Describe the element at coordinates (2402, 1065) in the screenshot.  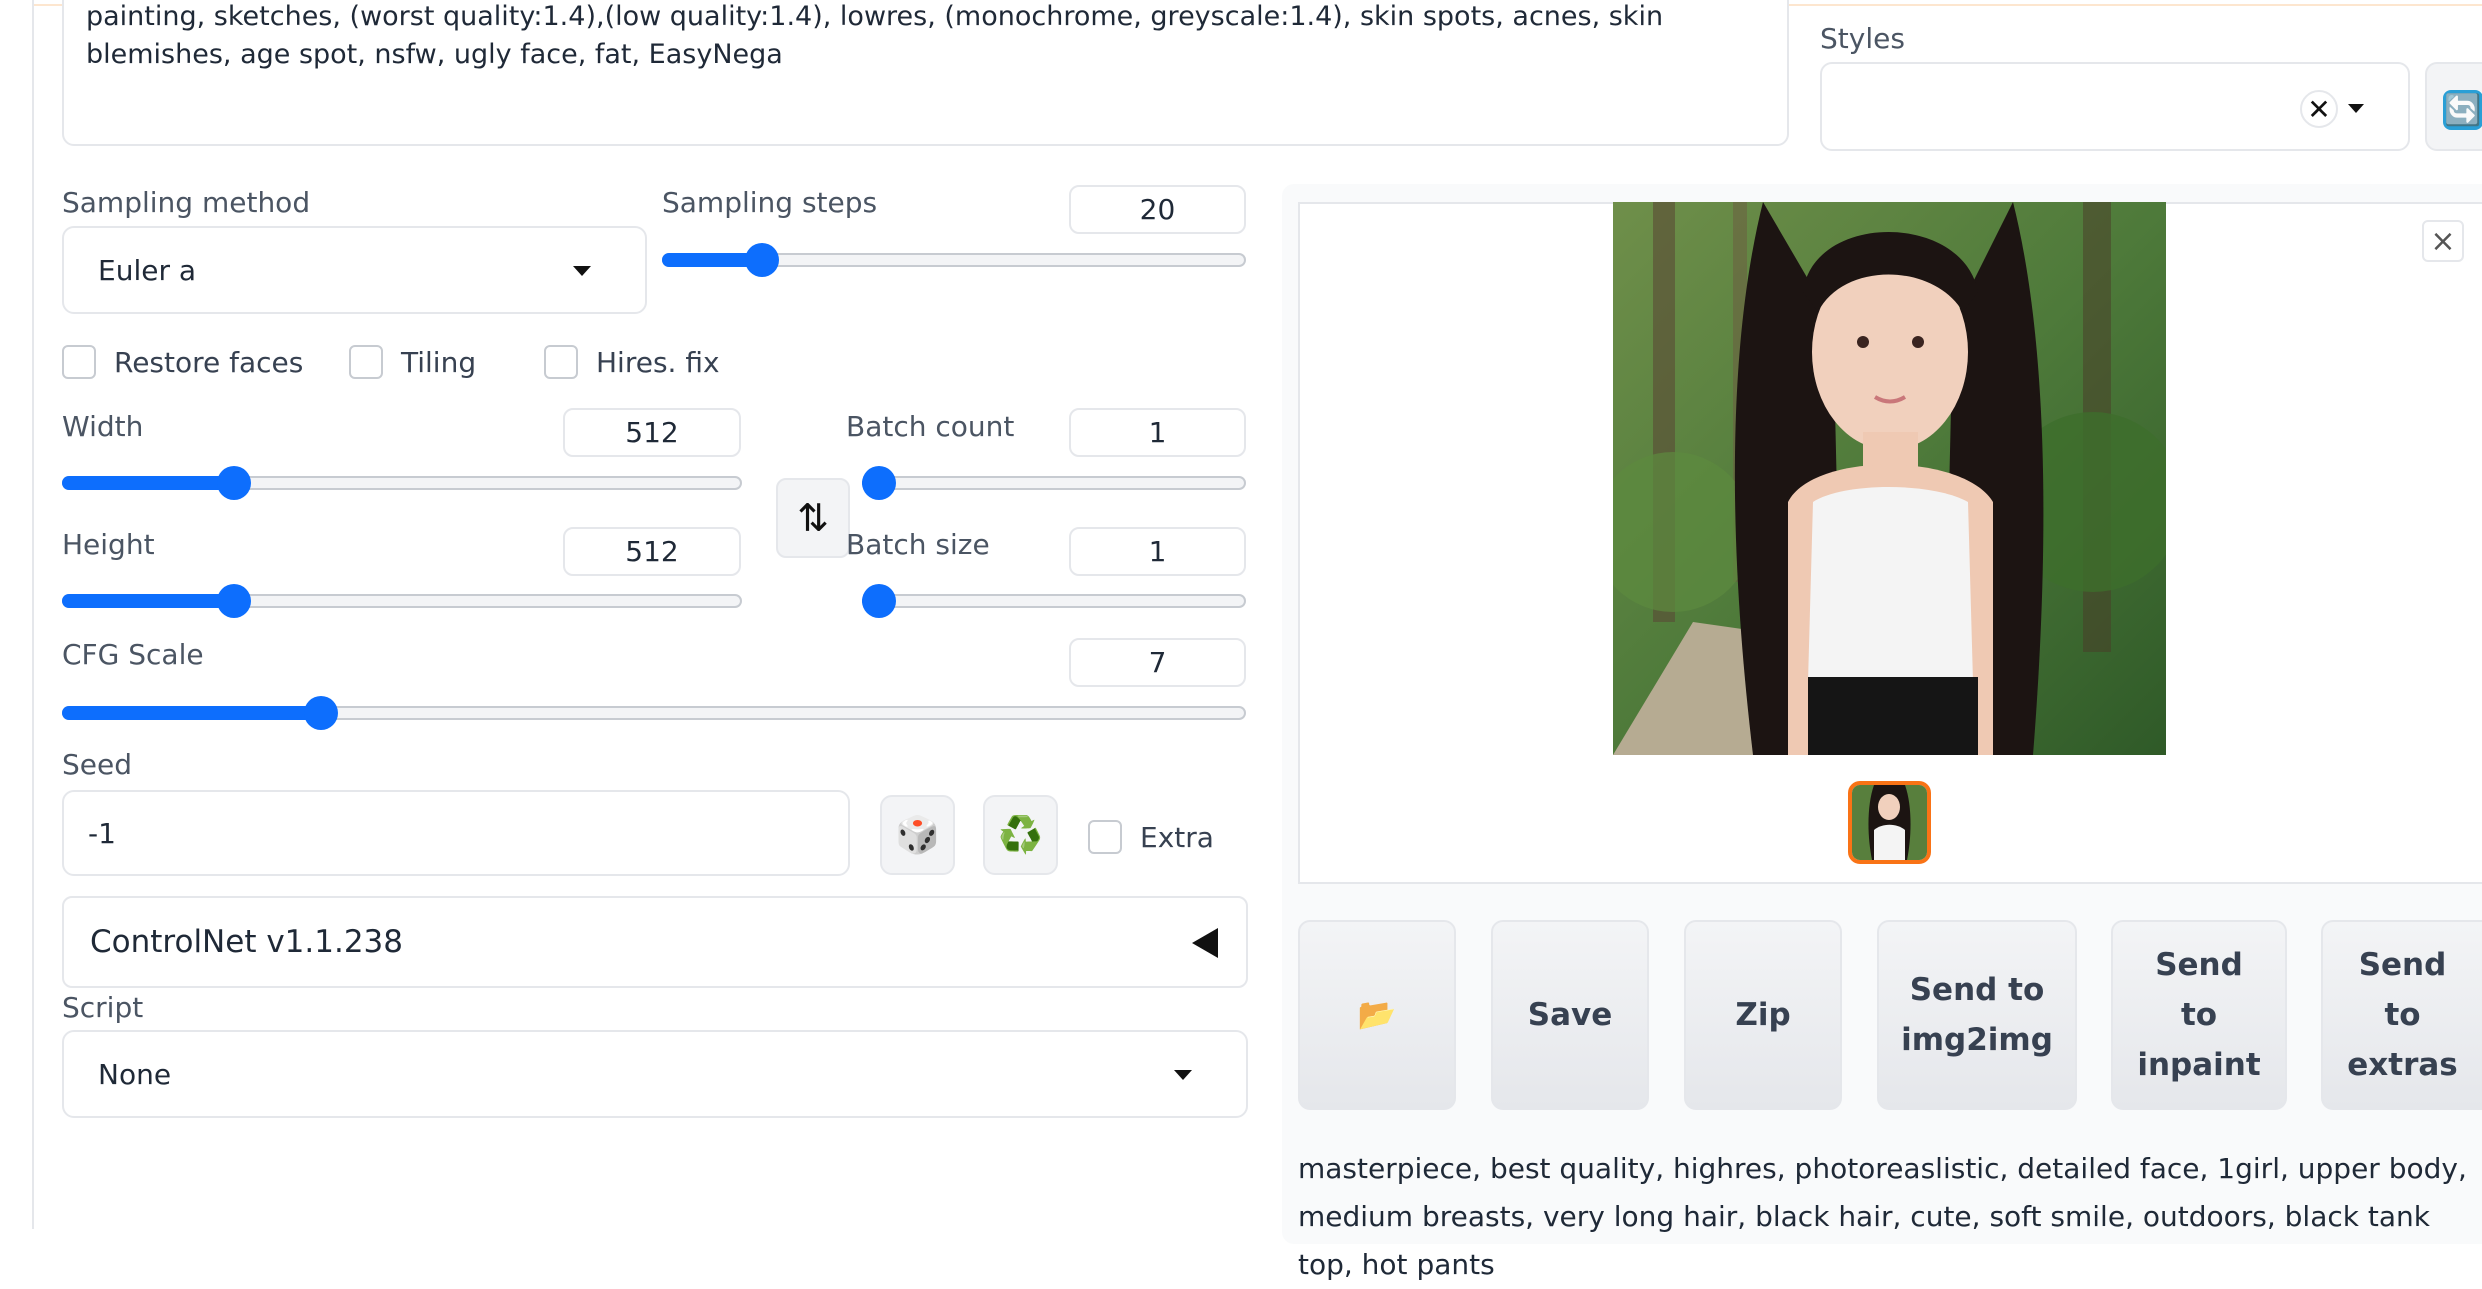
I see `send-extras-line3: extras` at that location.